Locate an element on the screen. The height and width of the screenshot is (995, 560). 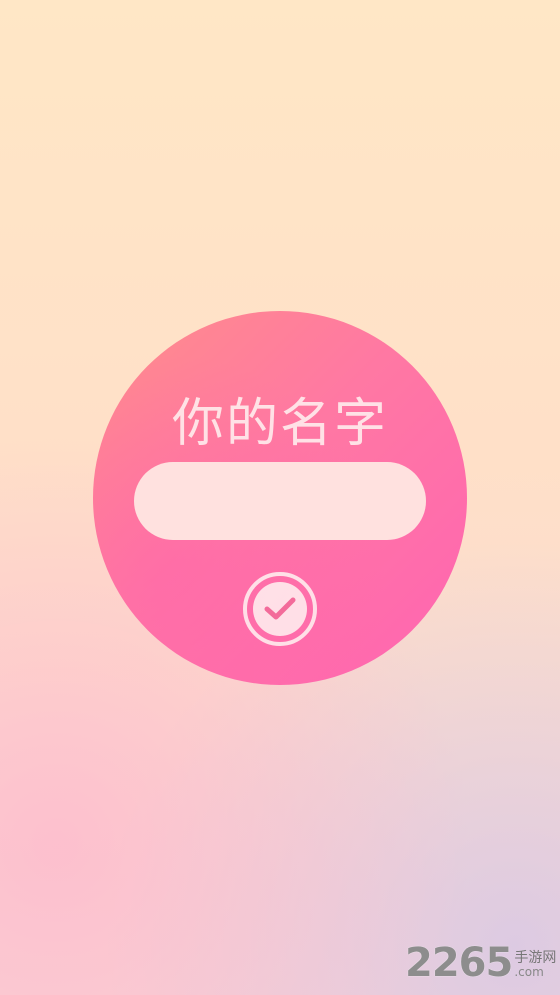
site-watermark: 2265 手游网 .com is located at coordinates (482, 963).